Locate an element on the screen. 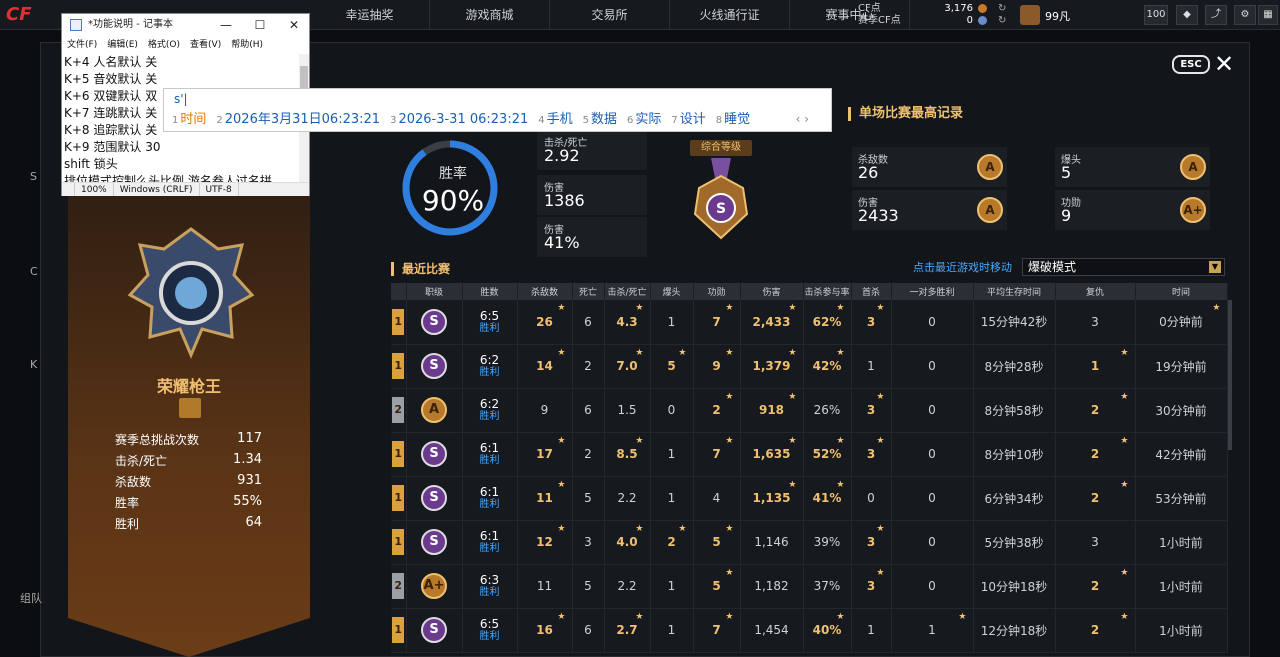  result-cell: 6:1 胜利 is located at coordinates (490, 498).